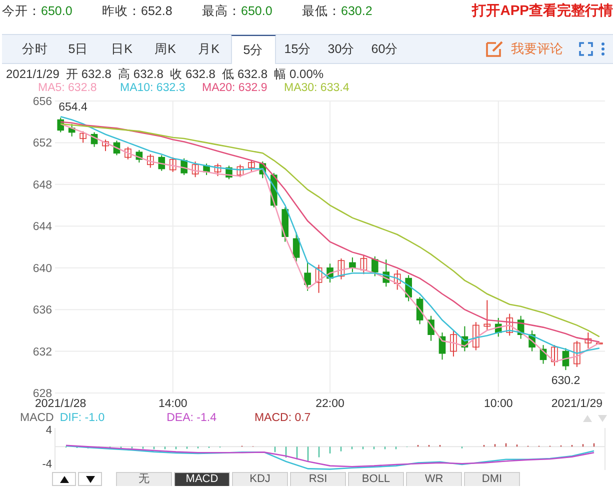 The height and width of the screenshot is (491, 613). Describe the element at coordinates (330, 404) in the screenshot. I see `x-axis-label: 22:00` at that location.